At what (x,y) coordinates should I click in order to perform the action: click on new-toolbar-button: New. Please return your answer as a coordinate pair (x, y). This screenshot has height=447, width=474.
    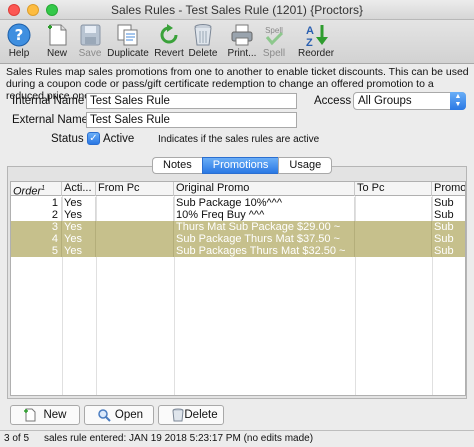
    Looking at the image, I should click on (57, 42).